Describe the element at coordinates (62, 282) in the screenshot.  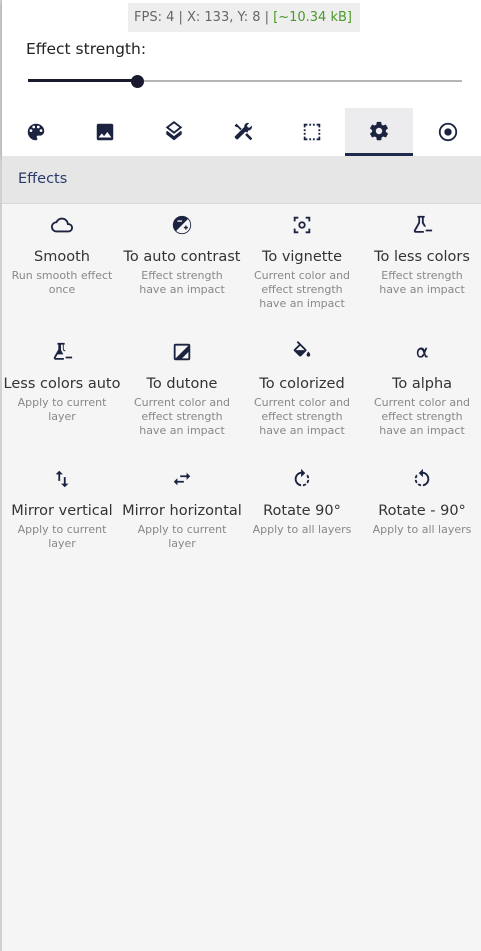
I see `effect-description: Run smooth effect once` at that location.